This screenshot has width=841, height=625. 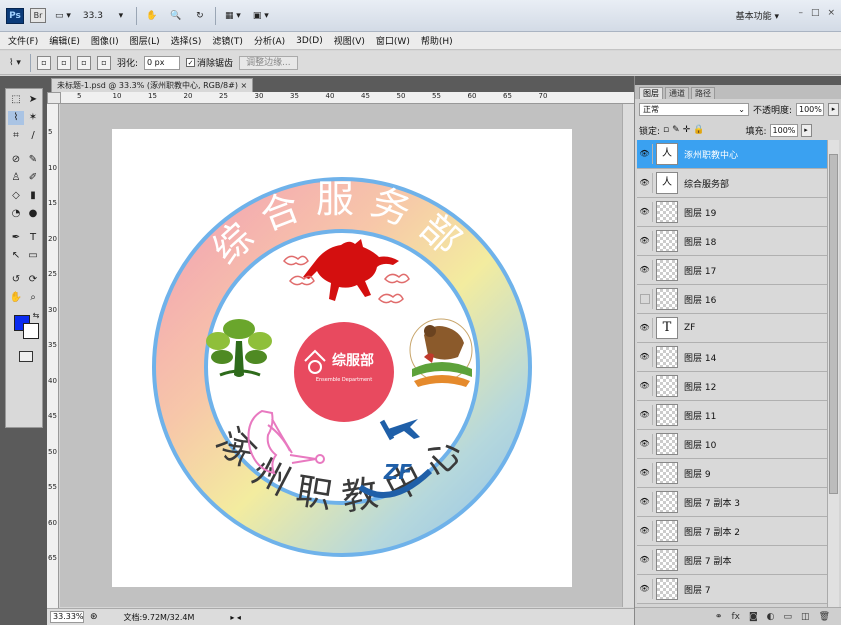 I want to click on layer-row: 👁 图层 12, so click(x=732, y=386).